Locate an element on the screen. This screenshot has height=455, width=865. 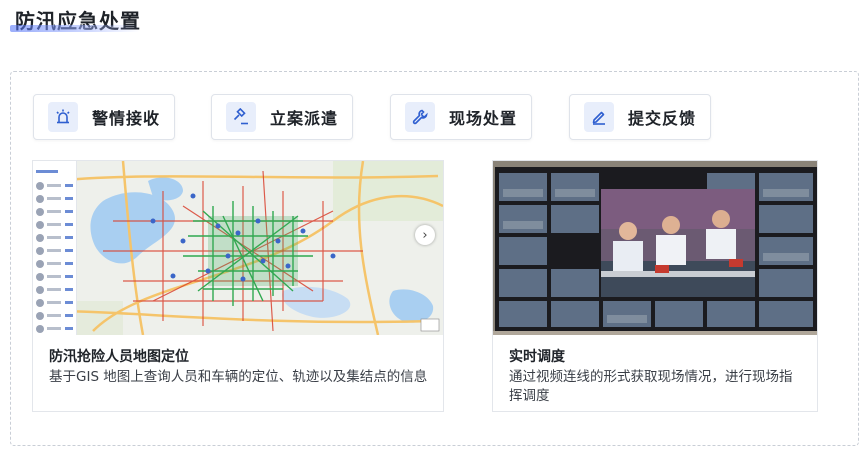
step-label: 现场处置 is located at coordinates (483, 118).